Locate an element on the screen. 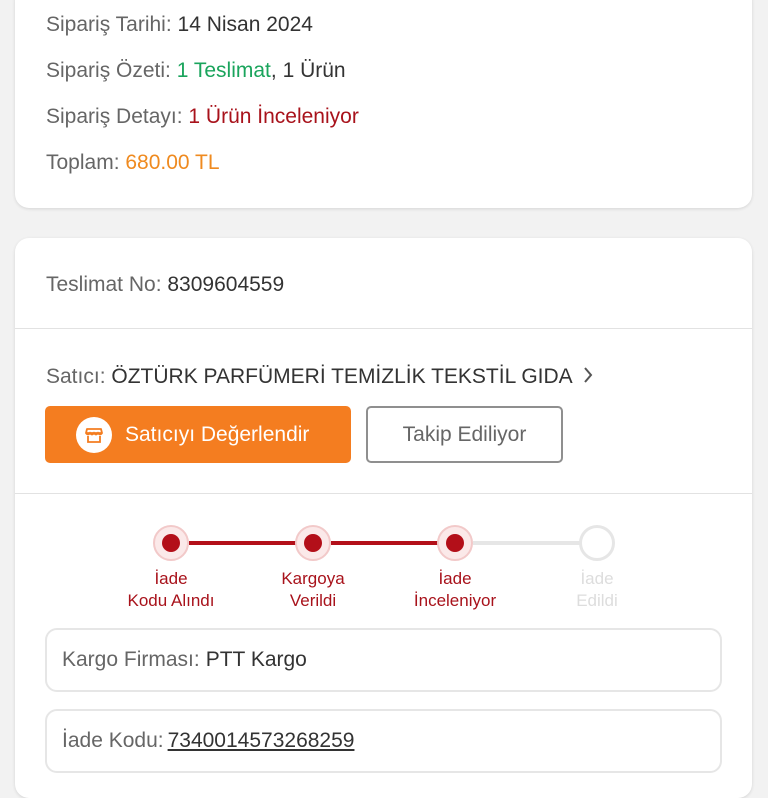 This screenshot has width=768, height=798. rate-seller-button: Satıcıyı Değerlendir is located at coordinates (198, 434).